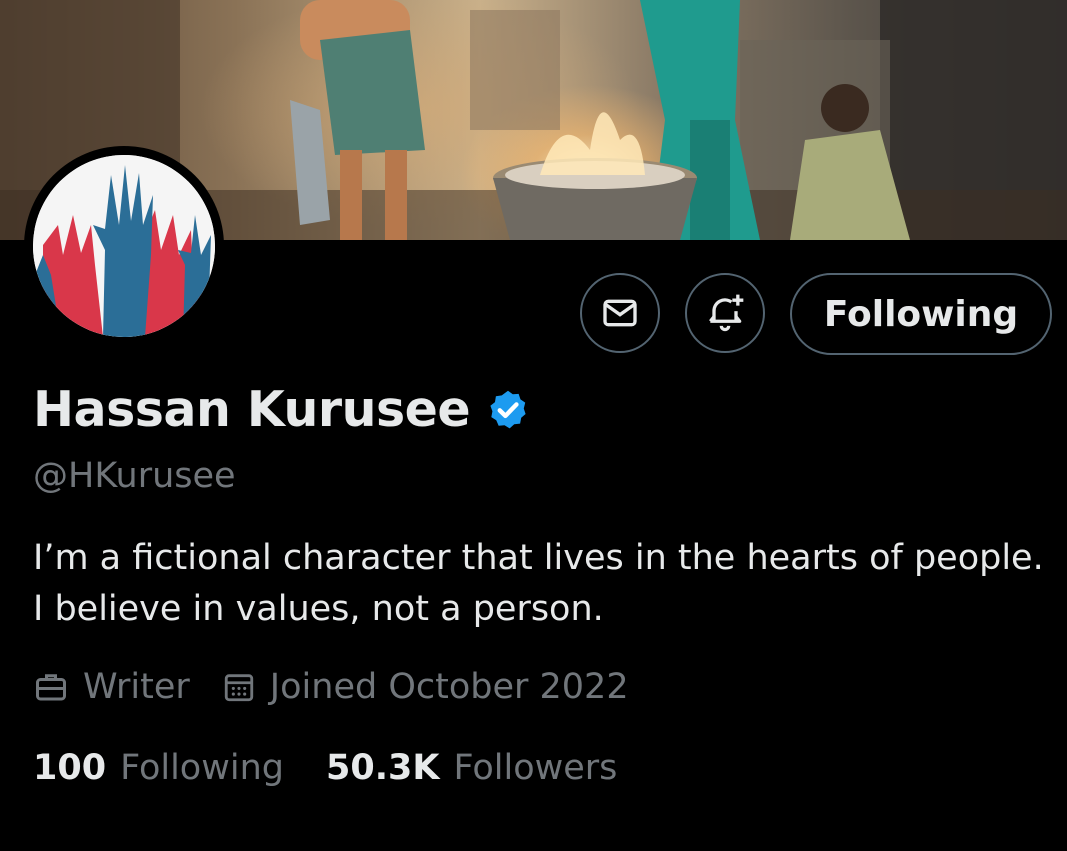 This screenshot has height=851, width=1067. I want to click on profile-avatar, so click(124, 246).